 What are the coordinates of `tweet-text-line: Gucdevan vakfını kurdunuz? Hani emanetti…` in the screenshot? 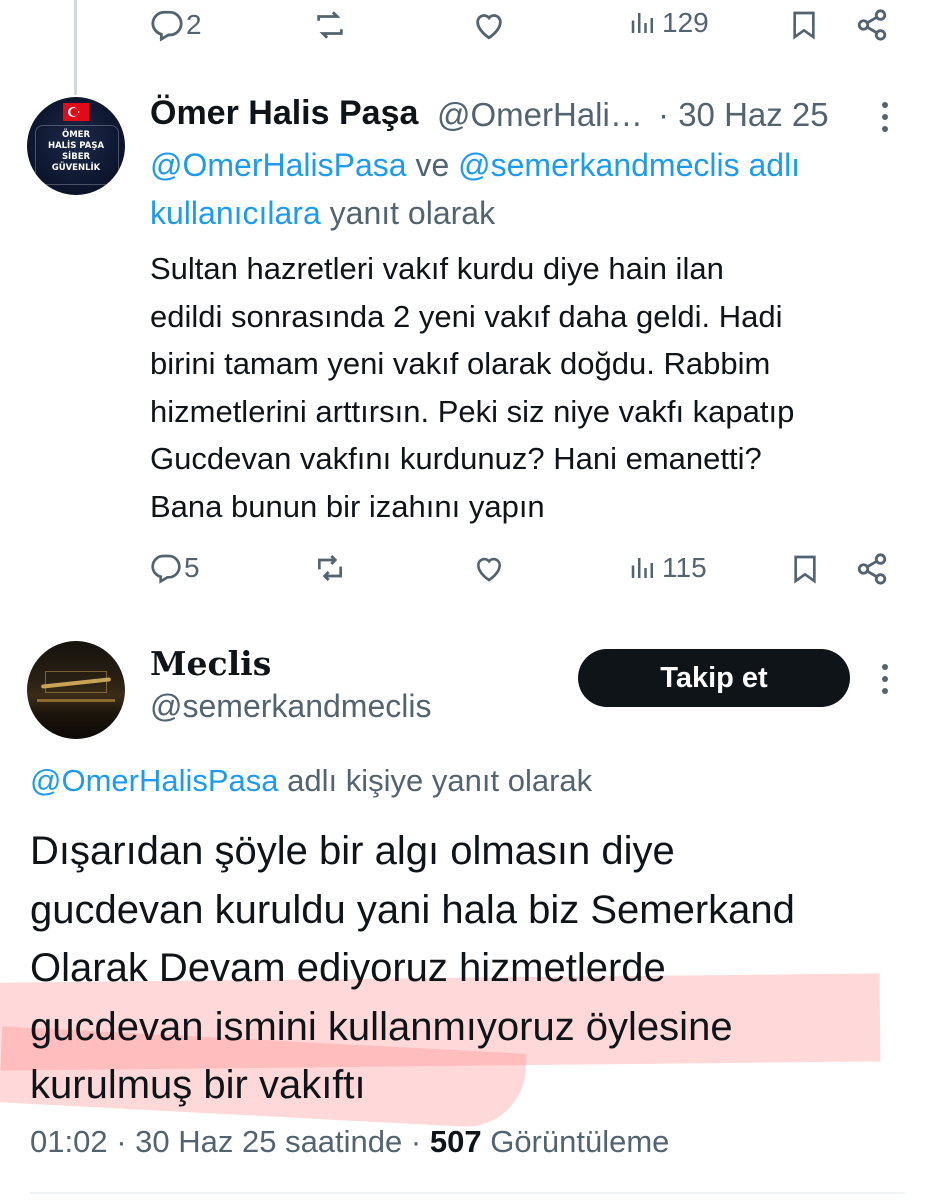 It's located at (456, 458).